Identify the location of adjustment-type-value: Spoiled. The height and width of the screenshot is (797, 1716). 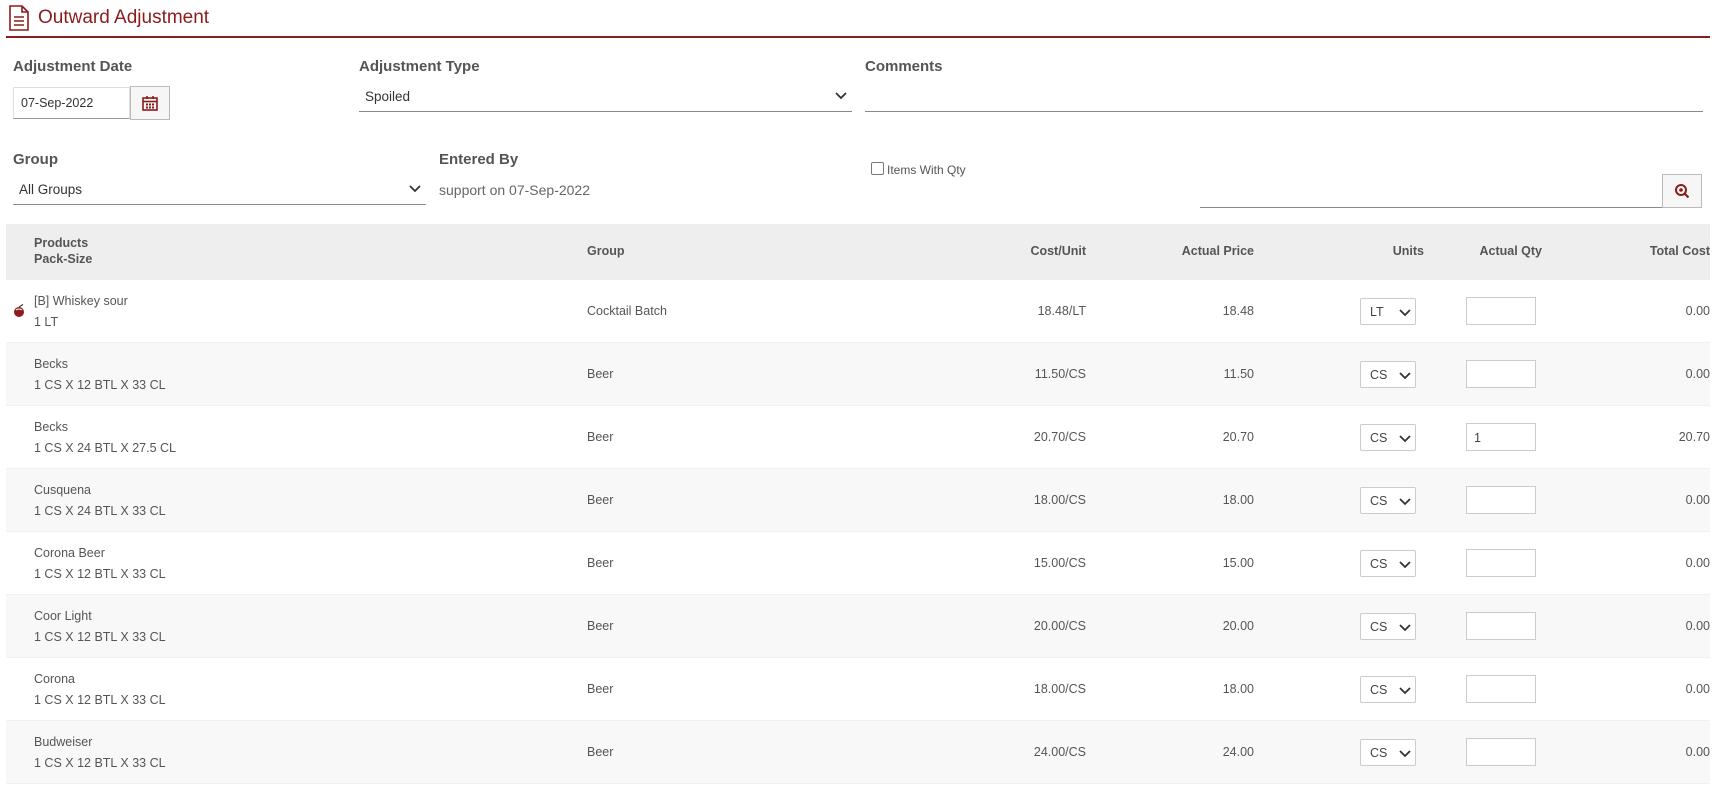
(388, 96).